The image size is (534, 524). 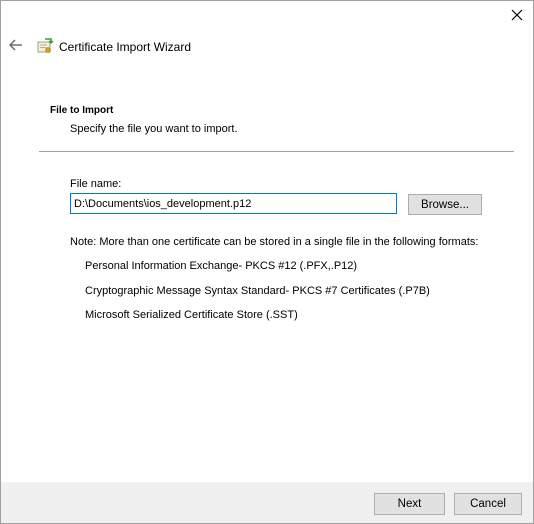 I want to click on close-button, so click(x=517, y=17).